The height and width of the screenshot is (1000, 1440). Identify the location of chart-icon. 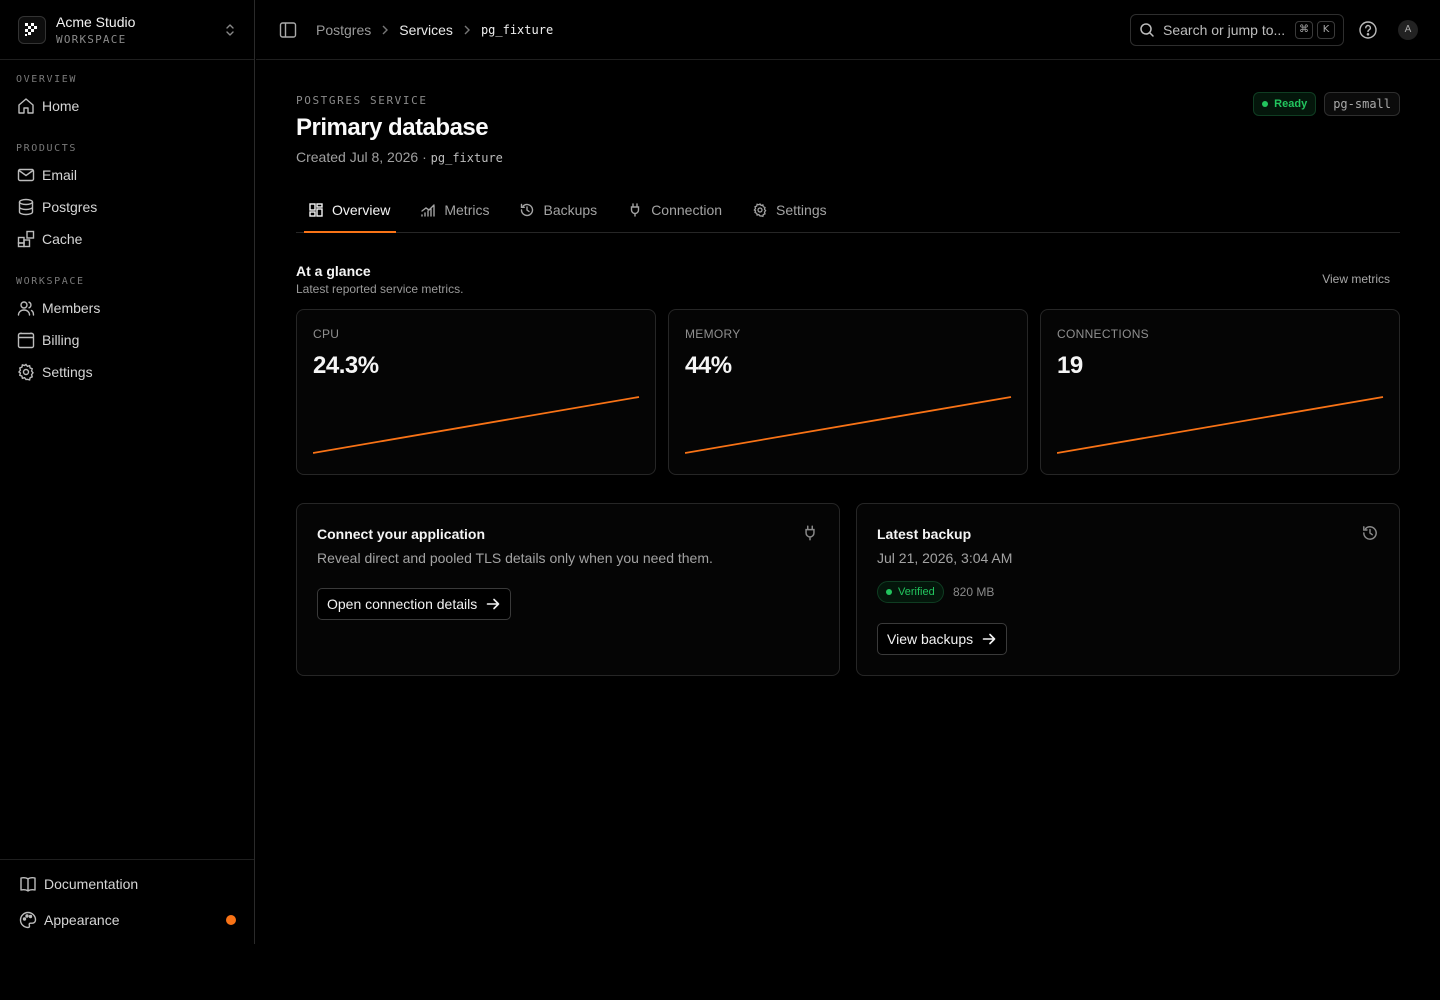
(428, 210).